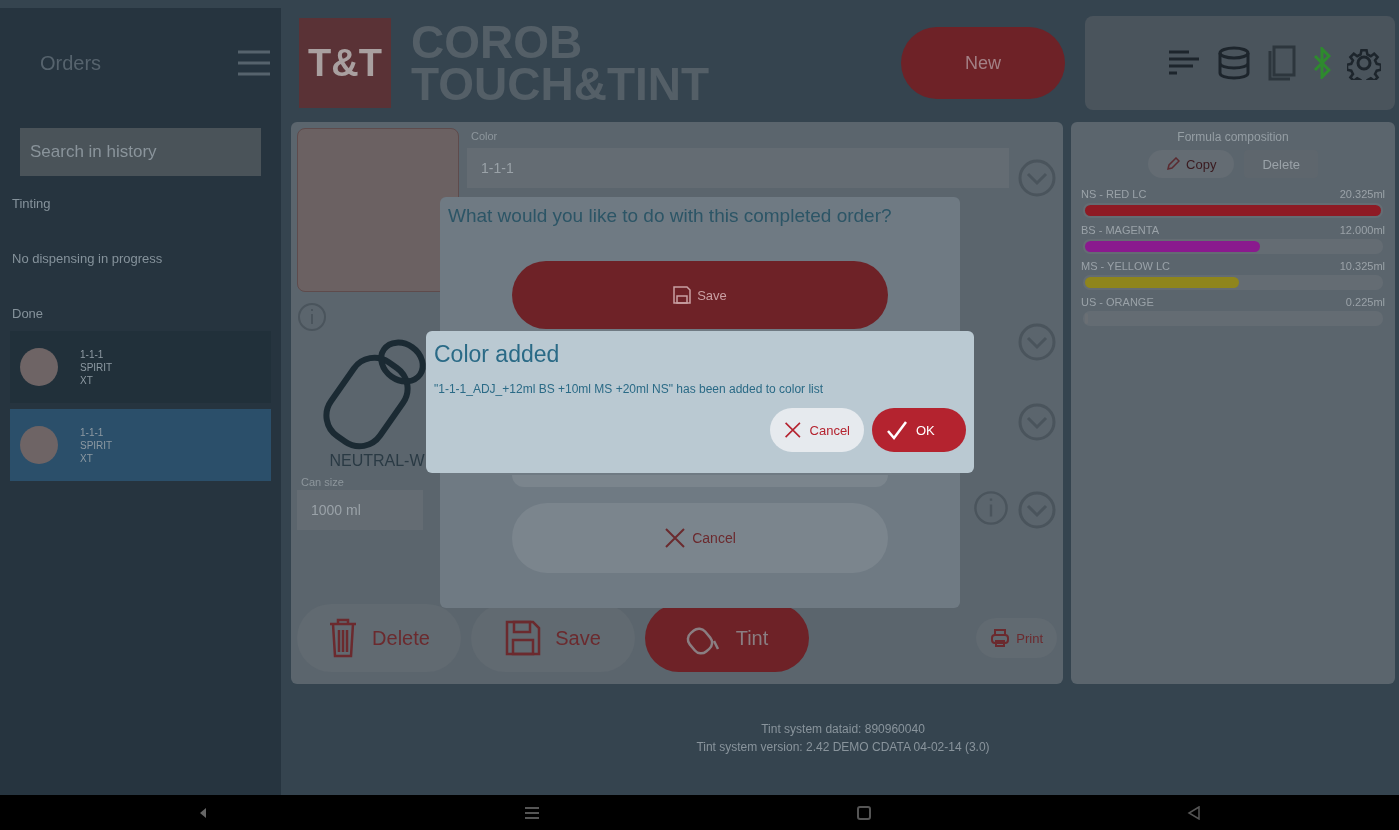 The width and height of the screenshot is (1399, 830). What do you see at coordinates (1173, 164) in the screenshot?
I see `pencil-icon` at bounding box center [1173, 164].